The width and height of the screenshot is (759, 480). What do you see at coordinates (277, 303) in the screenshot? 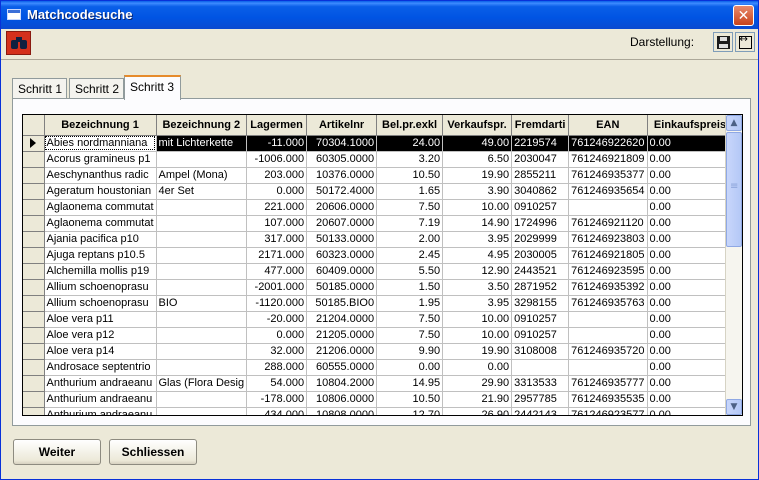
I see `table-cell: -1120.000` at bounding box center [277, 303].